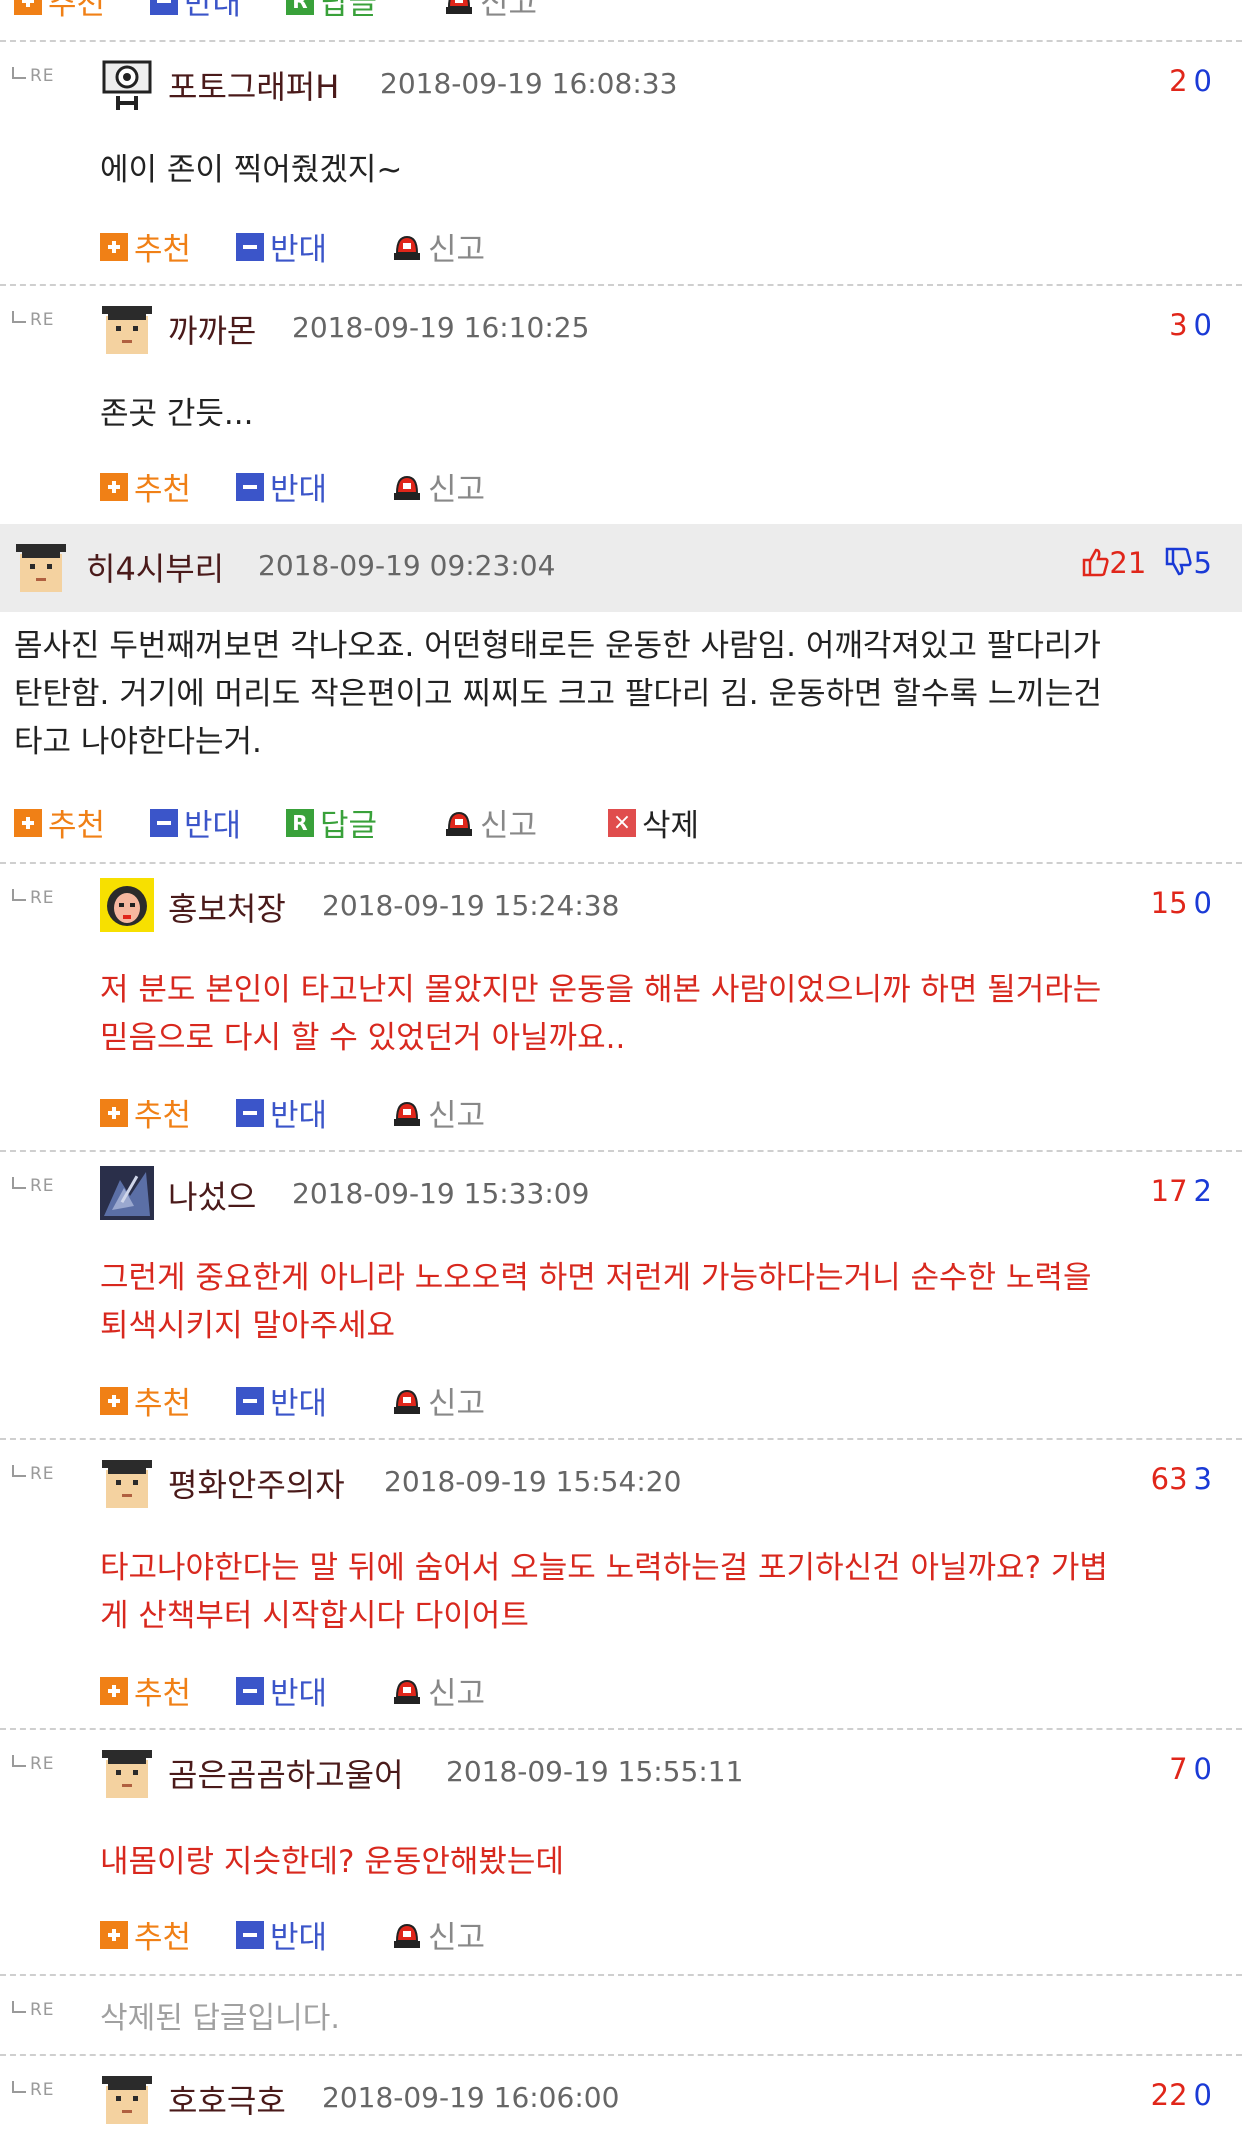  What do you see at coordinates (1095, 565) in the screenshot?
I see `thumbs-up-icon` at bounding box center [1095, 565].